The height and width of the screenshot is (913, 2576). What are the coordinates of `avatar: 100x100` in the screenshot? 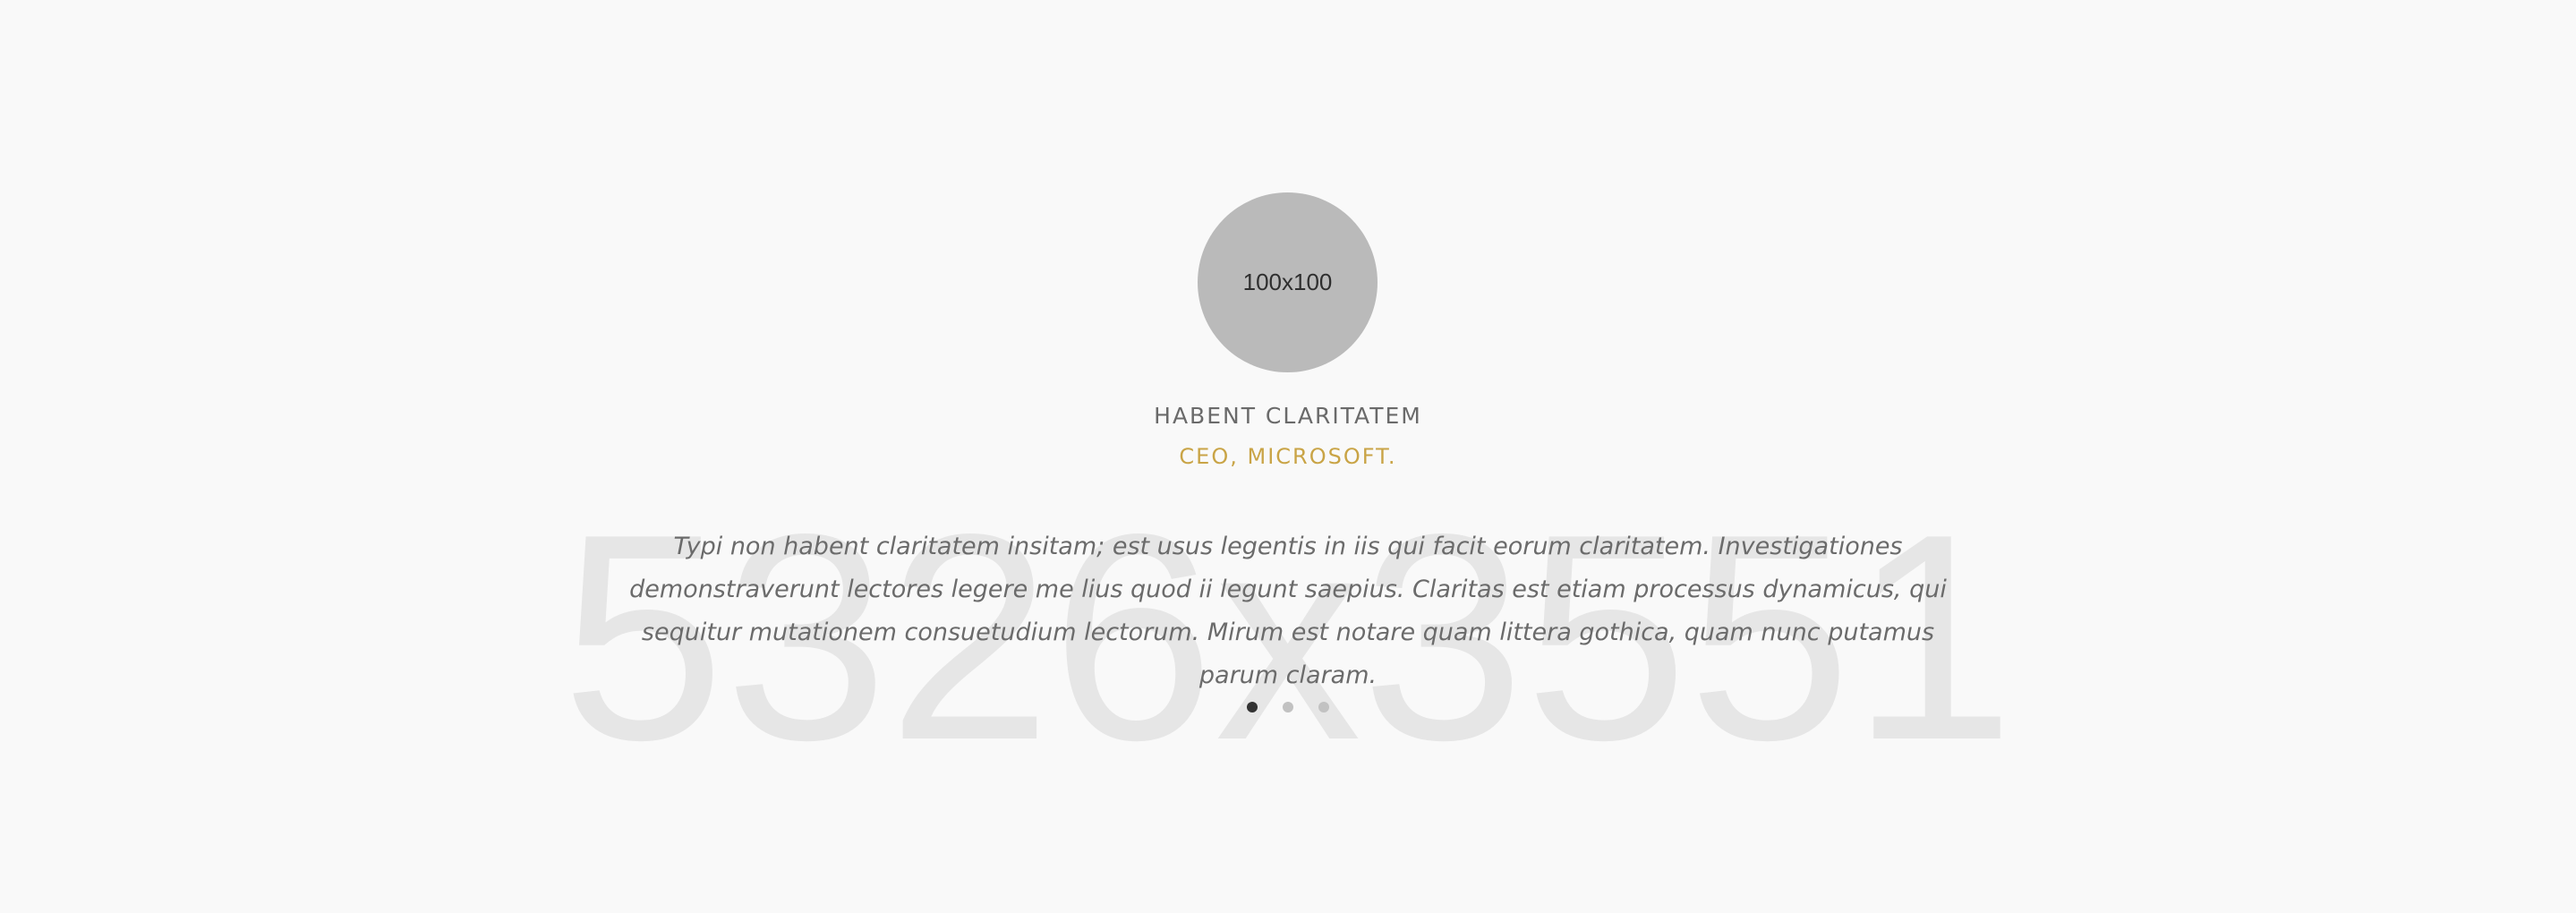 It's located at (1288, 282).